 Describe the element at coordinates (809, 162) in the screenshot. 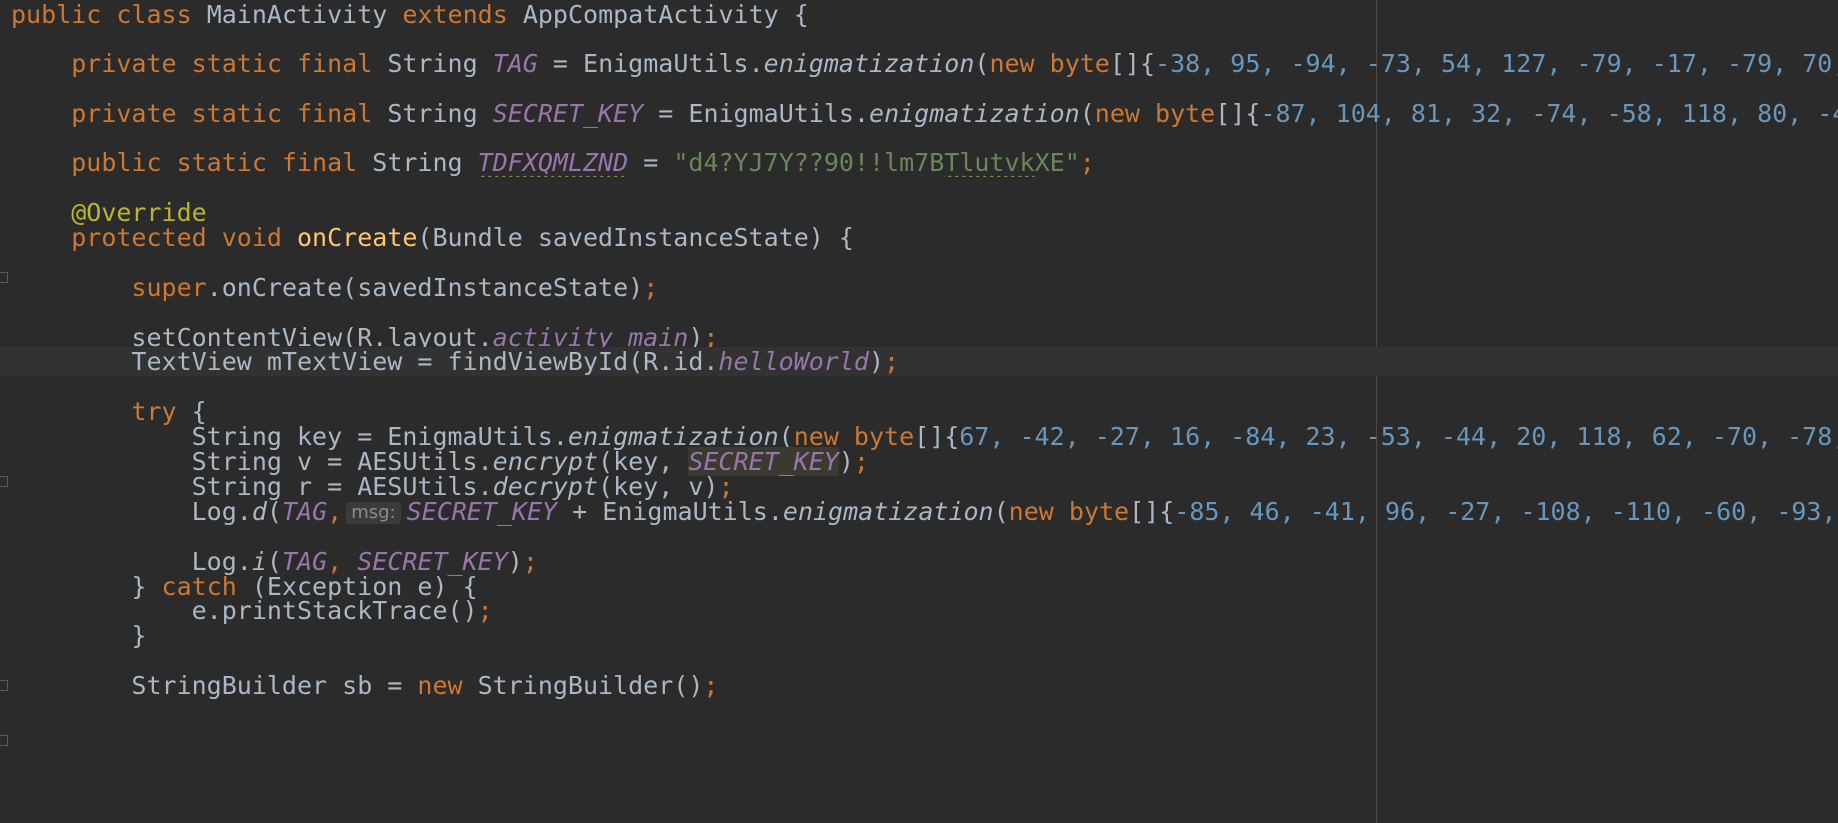

I see `string-literal: "d4?YJ7Y??90!!lm7B` at that location.